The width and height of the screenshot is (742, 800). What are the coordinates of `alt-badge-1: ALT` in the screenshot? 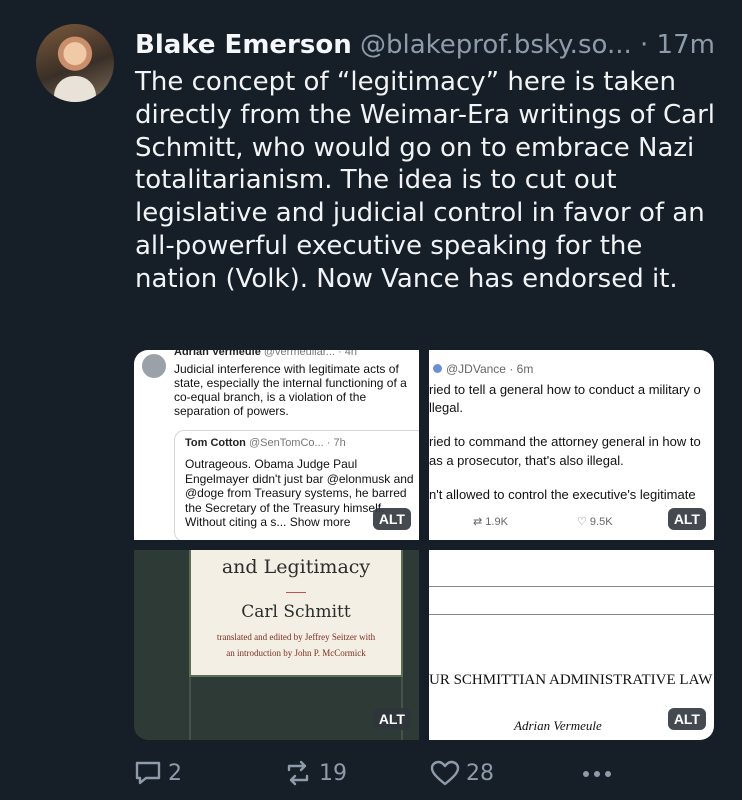 It's located at (391, 519).